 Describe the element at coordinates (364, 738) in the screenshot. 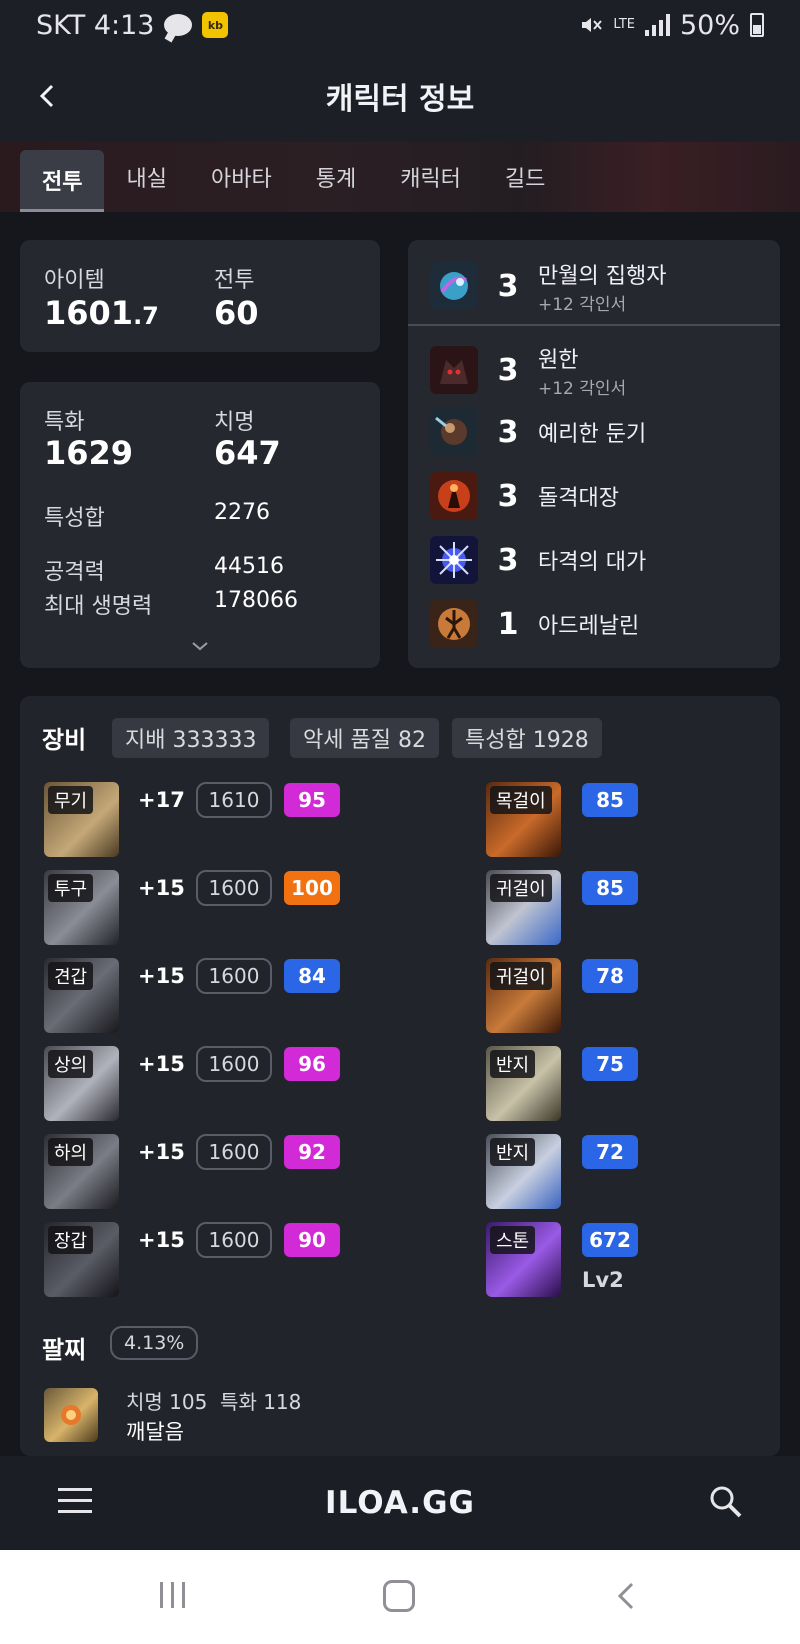

I see `accessory-quality-chip: 악세 품질 82` at that location.